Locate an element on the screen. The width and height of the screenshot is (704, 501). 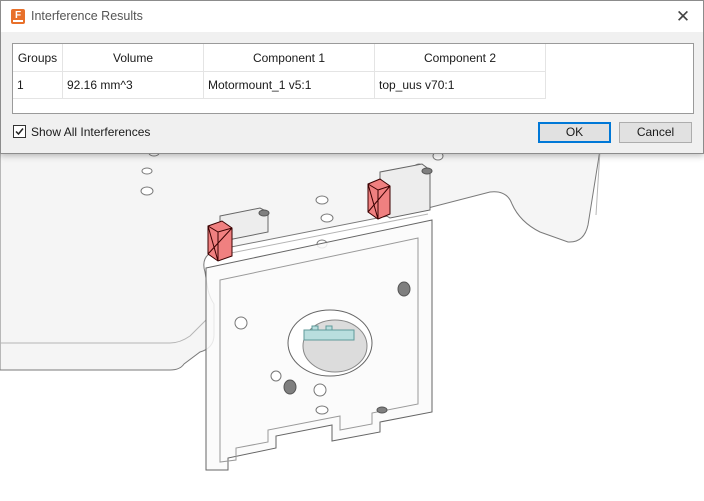
show-all-interferences-checkbox is located at coordinates (19, 131).